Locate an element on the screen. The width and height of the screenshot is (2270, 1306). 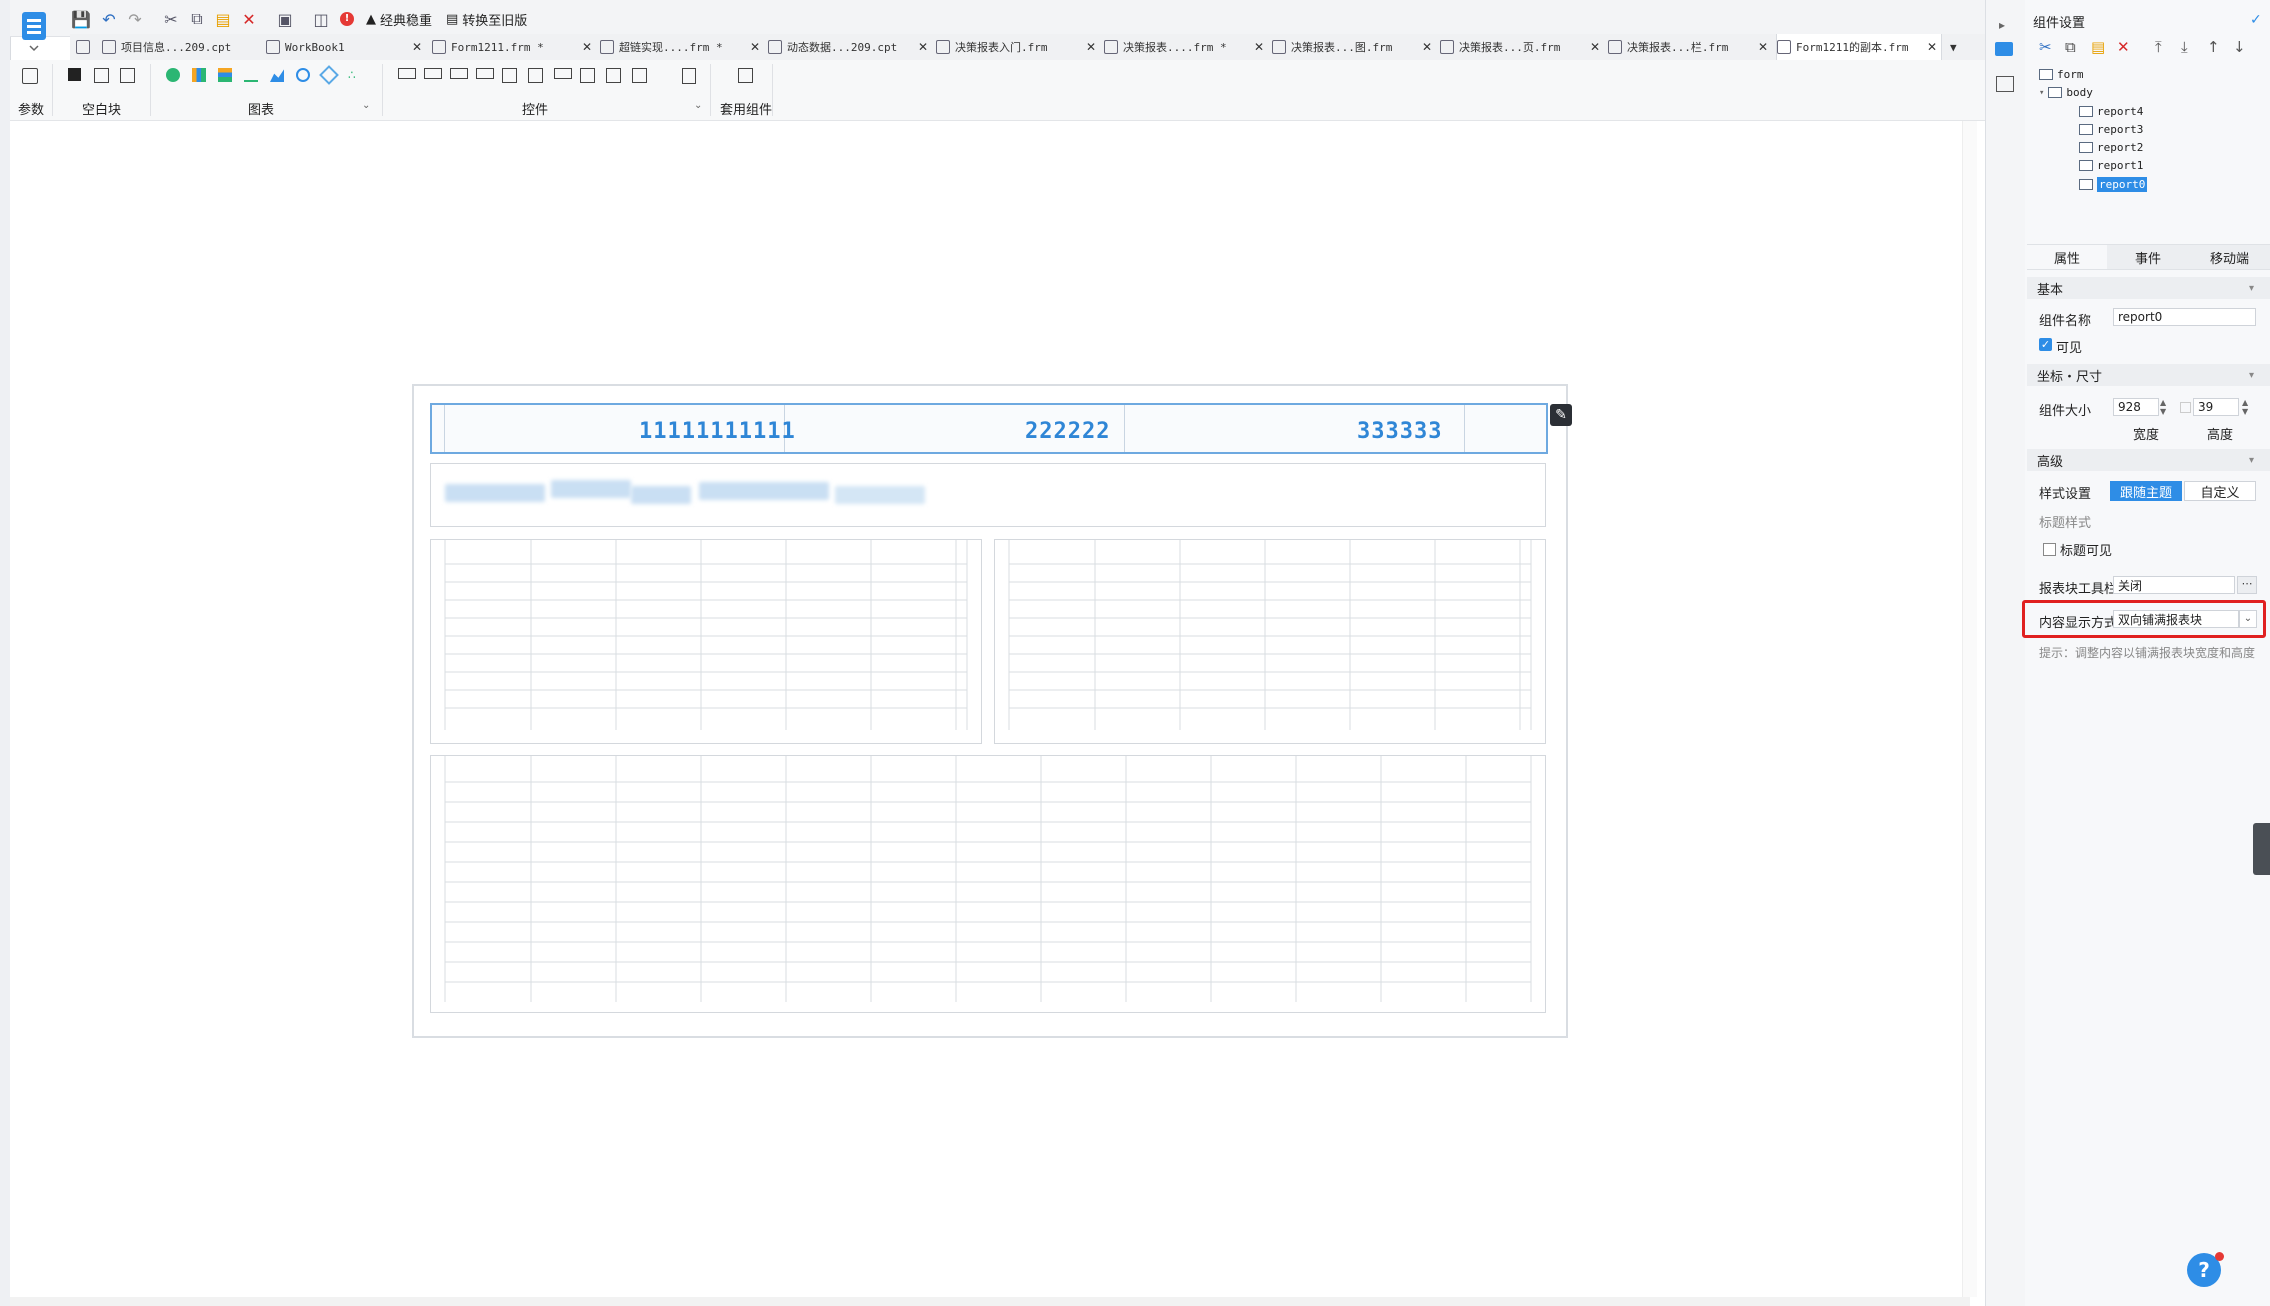
tab-events: 事件 is located at coordinates (2148, 257).